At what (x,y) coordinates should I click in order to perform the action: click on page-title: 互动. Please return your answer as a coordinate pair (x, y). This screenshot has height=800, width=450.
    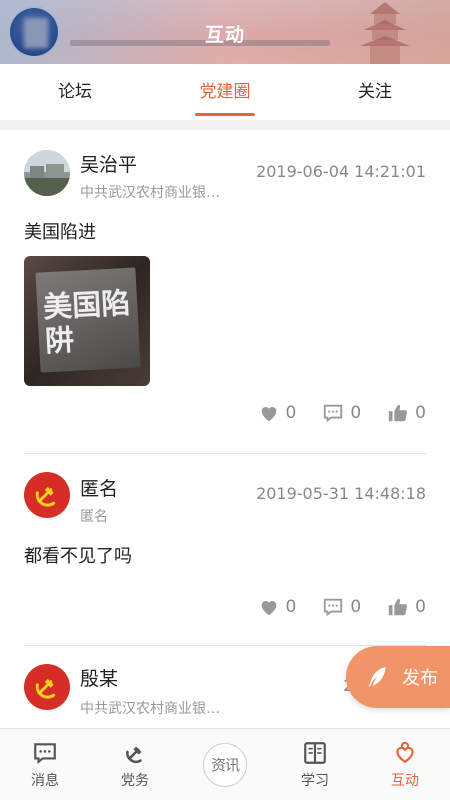
    Looking at the image, I should click on (224, 35).